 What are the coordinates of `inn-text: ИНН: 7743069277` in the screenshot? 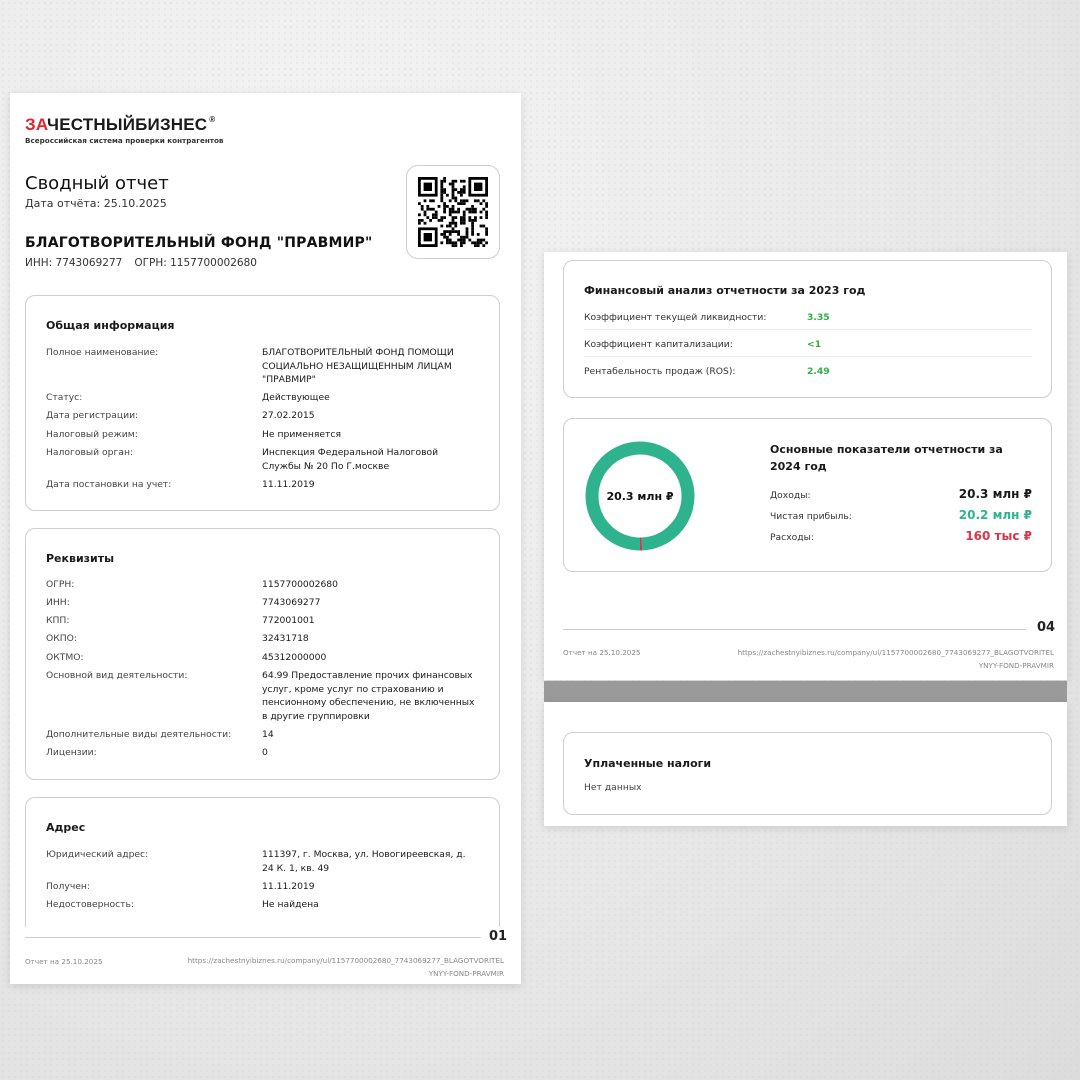 It's located at (74, 263).